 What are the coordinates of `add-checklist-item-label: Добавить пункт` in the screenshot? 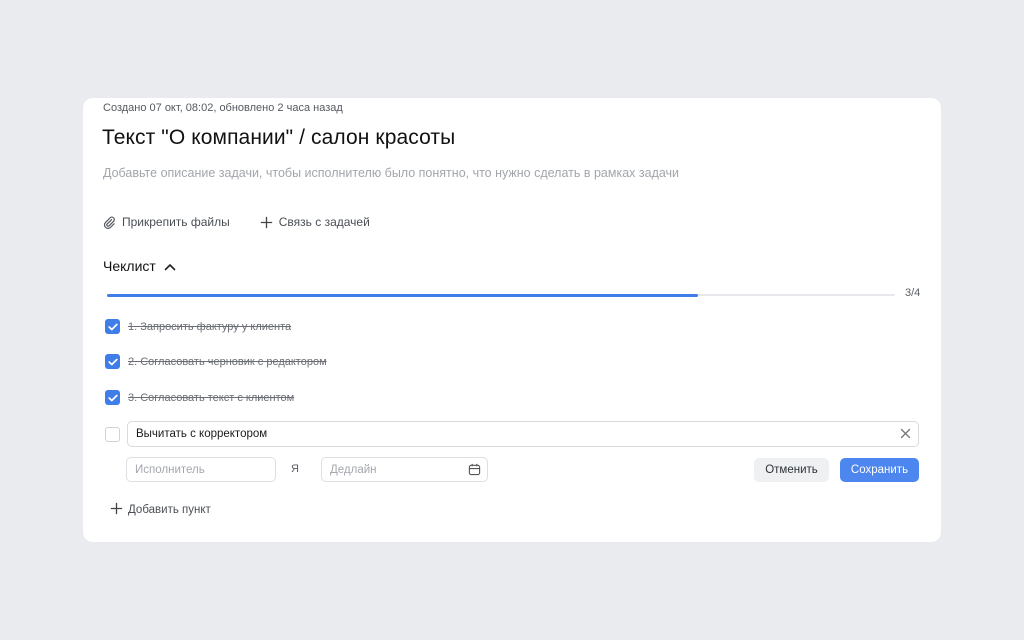 It's located at (169, 510).